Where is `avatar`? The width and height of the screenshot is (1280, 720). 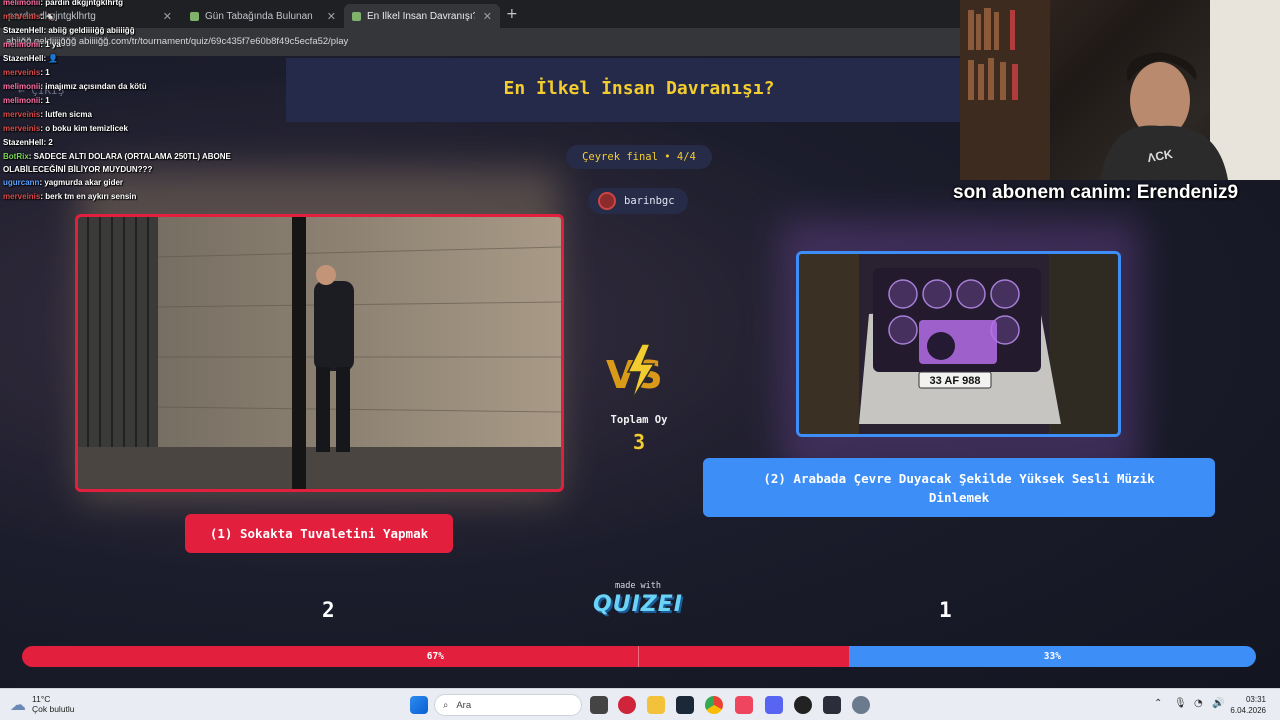 avatar is located at coordinates (607, 201).